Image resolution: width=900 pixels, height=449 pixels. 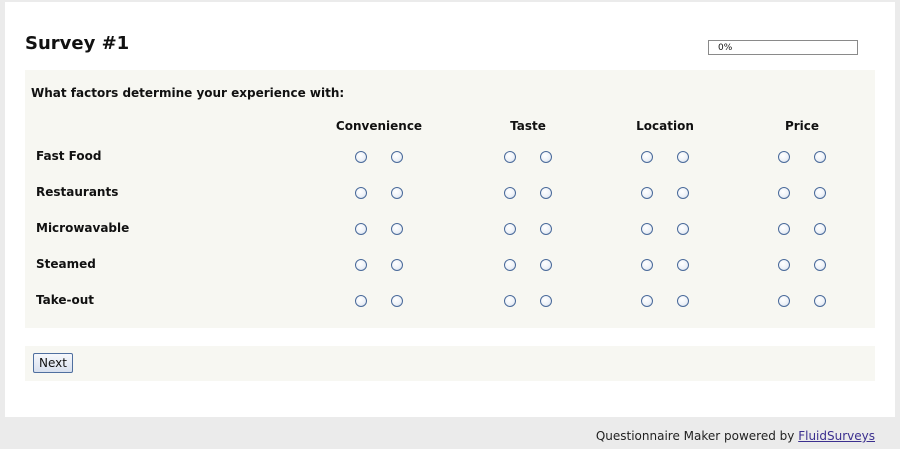 What do you see at coordinates (77, 43) in the screenshot?
I see `survey-title: Survey #1` at bounding box center [77, 43].